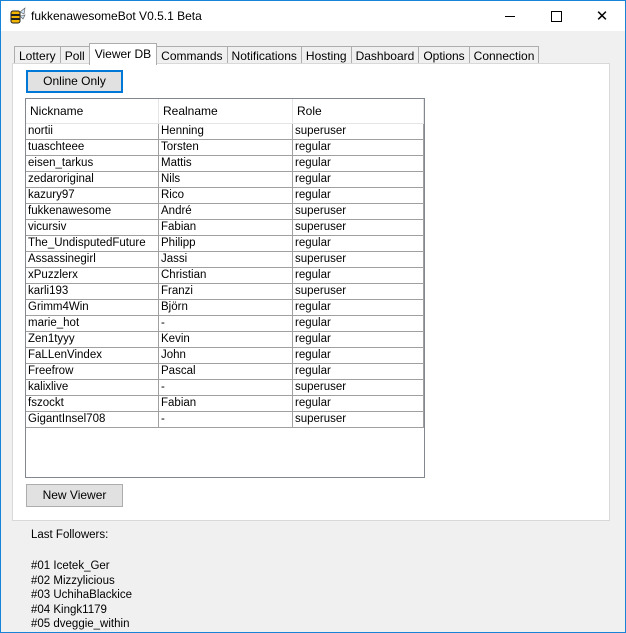 The width and height of the screenshot is (626, 633). What do you see at coordinates (92, 260) in the screenshot?
I see `nickname-cell: Assassinegirl` at bounding box center [92, 260].